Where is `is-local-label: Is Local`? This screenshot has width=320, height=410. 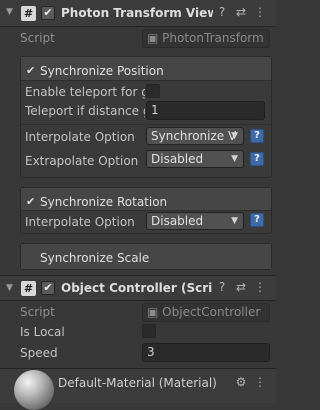 is-local-label: Is Local is located at coordinates (42, 332).